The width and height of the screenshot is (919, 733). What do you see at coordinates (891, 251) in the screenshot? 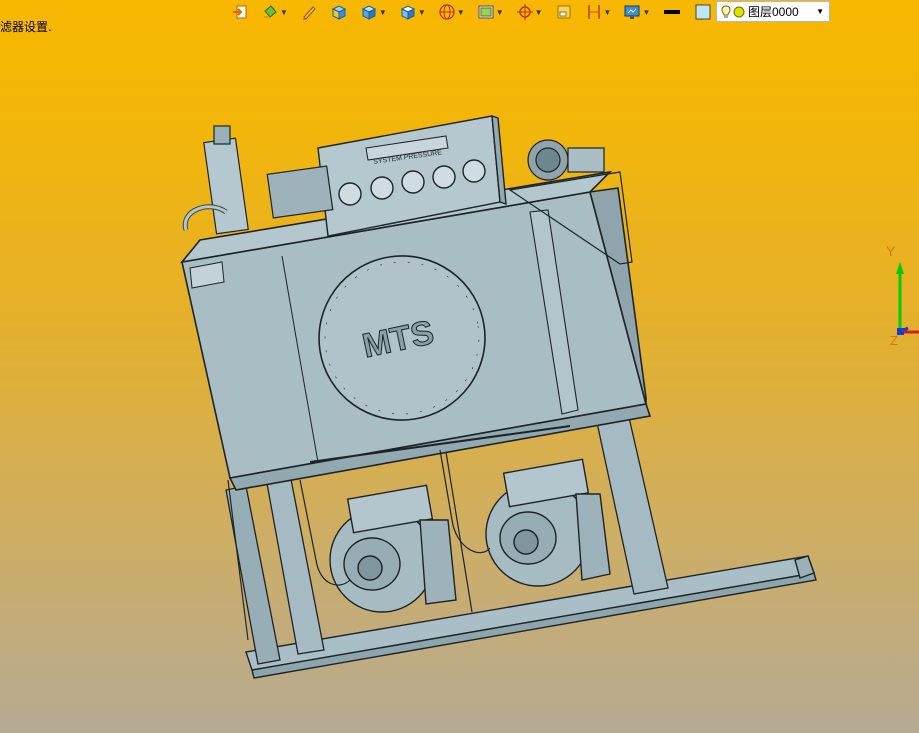
I see `y-axis-label: Y` at bounding box center [891, 251].